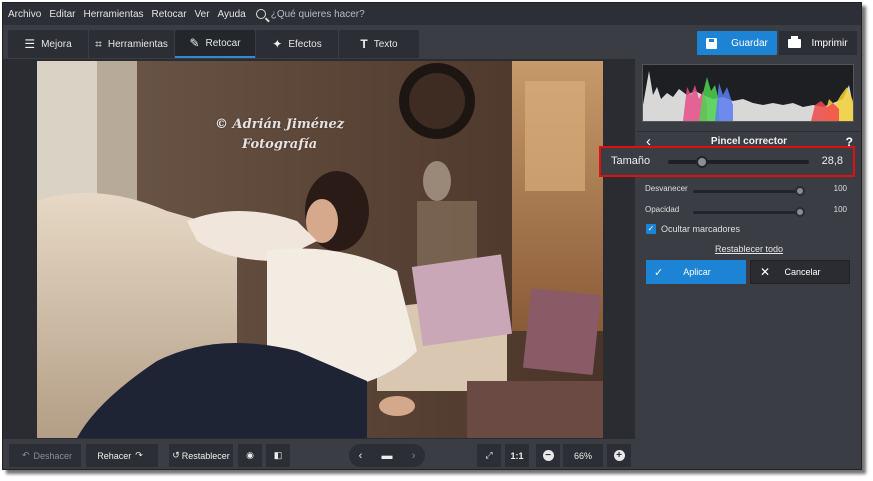 The height and width of the screenshot is (481, 873). I want to click on menu-search: ¿Qué quieres hacer?, so click(310, 14).